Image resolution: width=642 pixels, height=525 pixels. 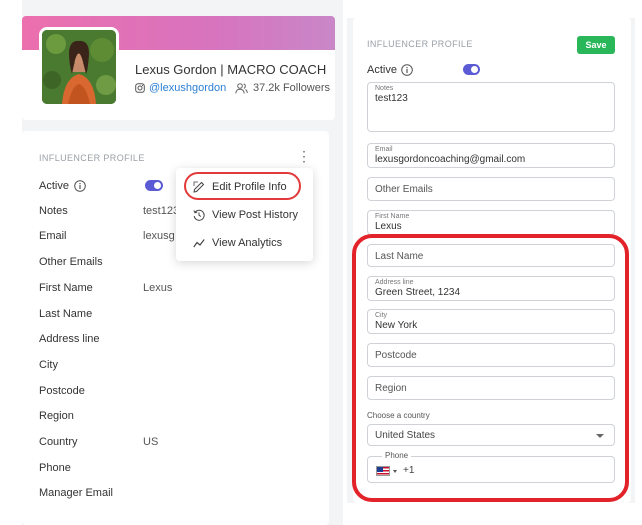 What do you see at coordinates (158, 288) in the screenshot?
I see `row-value-first-name: Lexus` at bounding box center [158, 288].